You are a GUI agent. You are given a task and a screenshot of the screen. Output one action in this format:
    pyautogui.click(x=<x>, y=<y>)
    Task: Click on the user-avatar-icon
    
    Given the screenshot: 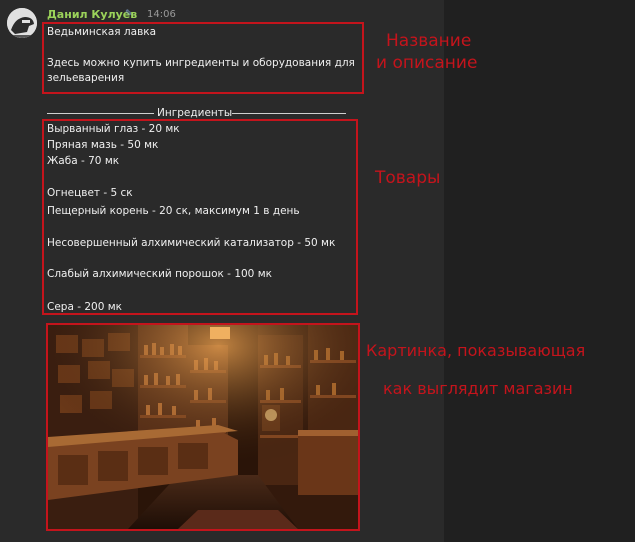 What is the action you would take?
    pyautogui.click(x=22, y=23)
    